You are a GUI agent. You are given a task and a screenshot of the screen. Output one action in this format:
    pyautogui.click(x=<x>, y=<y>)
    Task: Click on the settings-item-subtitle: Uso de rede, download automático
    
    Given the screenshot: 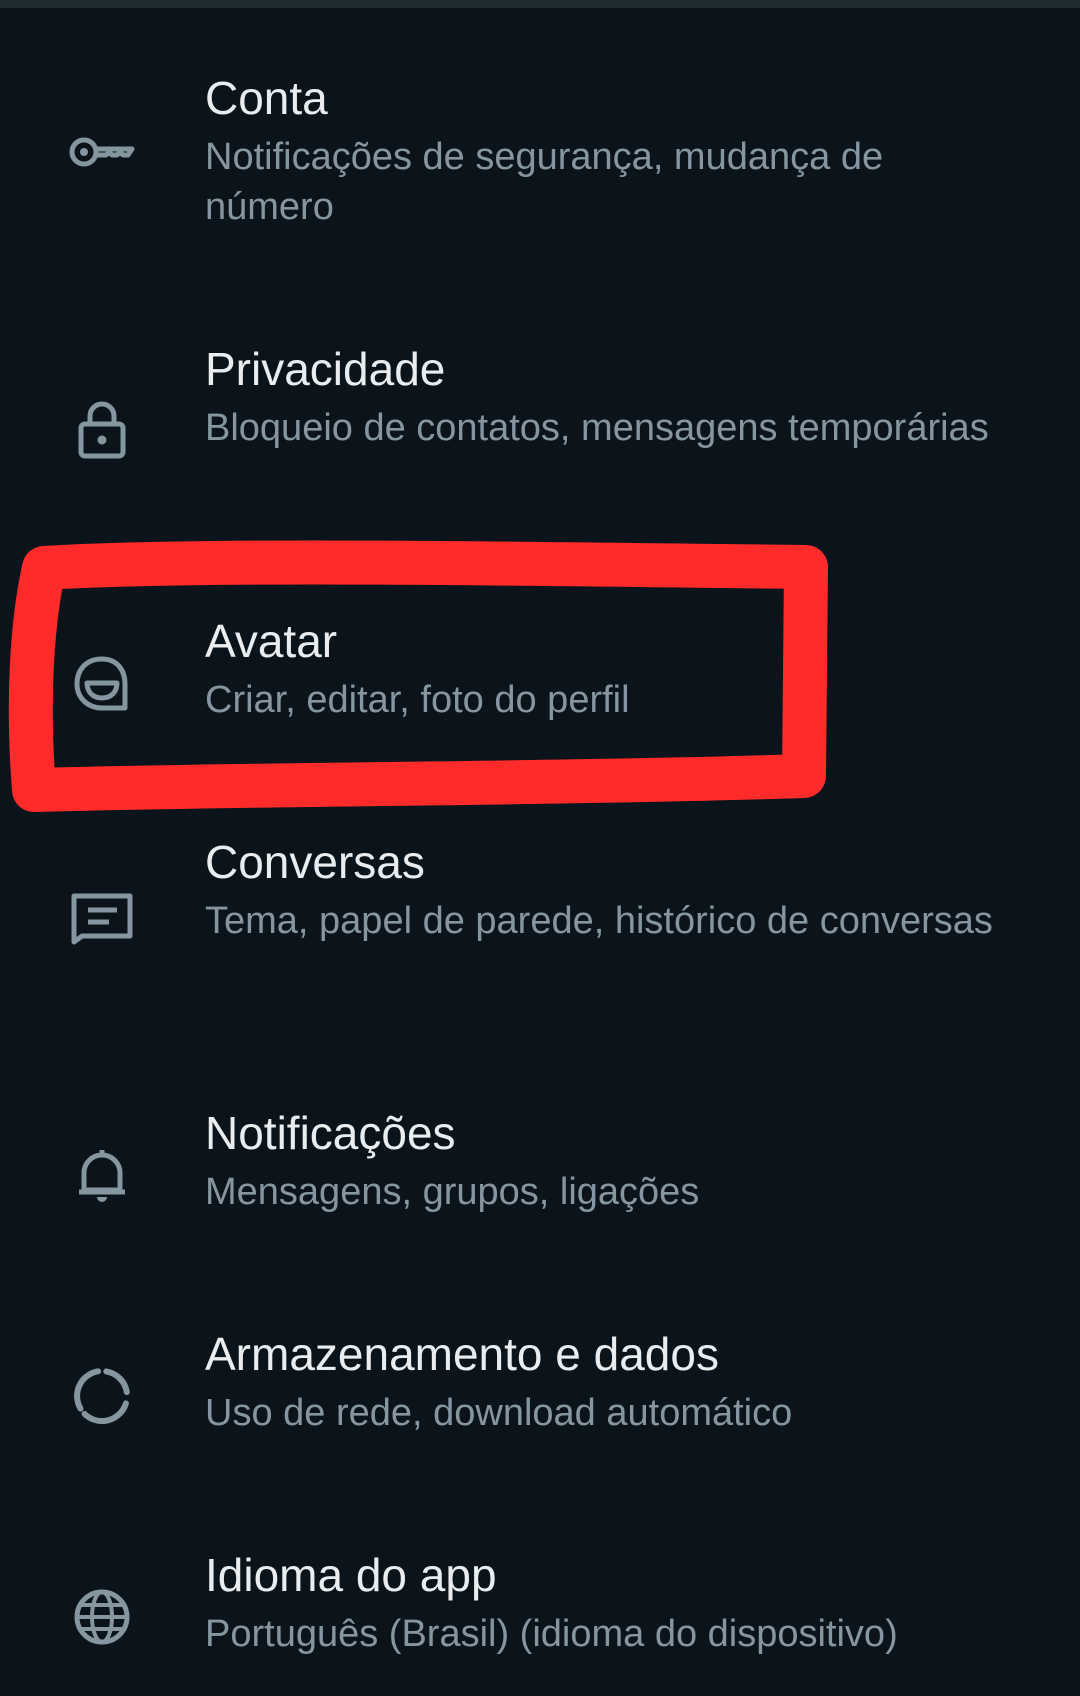 What is the action you would take?
    pyautogui.click(x=499, y=1413)
    